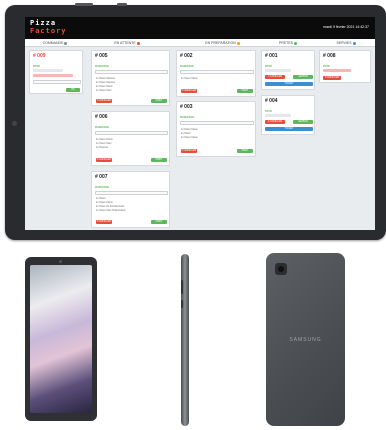  I want to click on order-id: # 006, so click(101, 117).